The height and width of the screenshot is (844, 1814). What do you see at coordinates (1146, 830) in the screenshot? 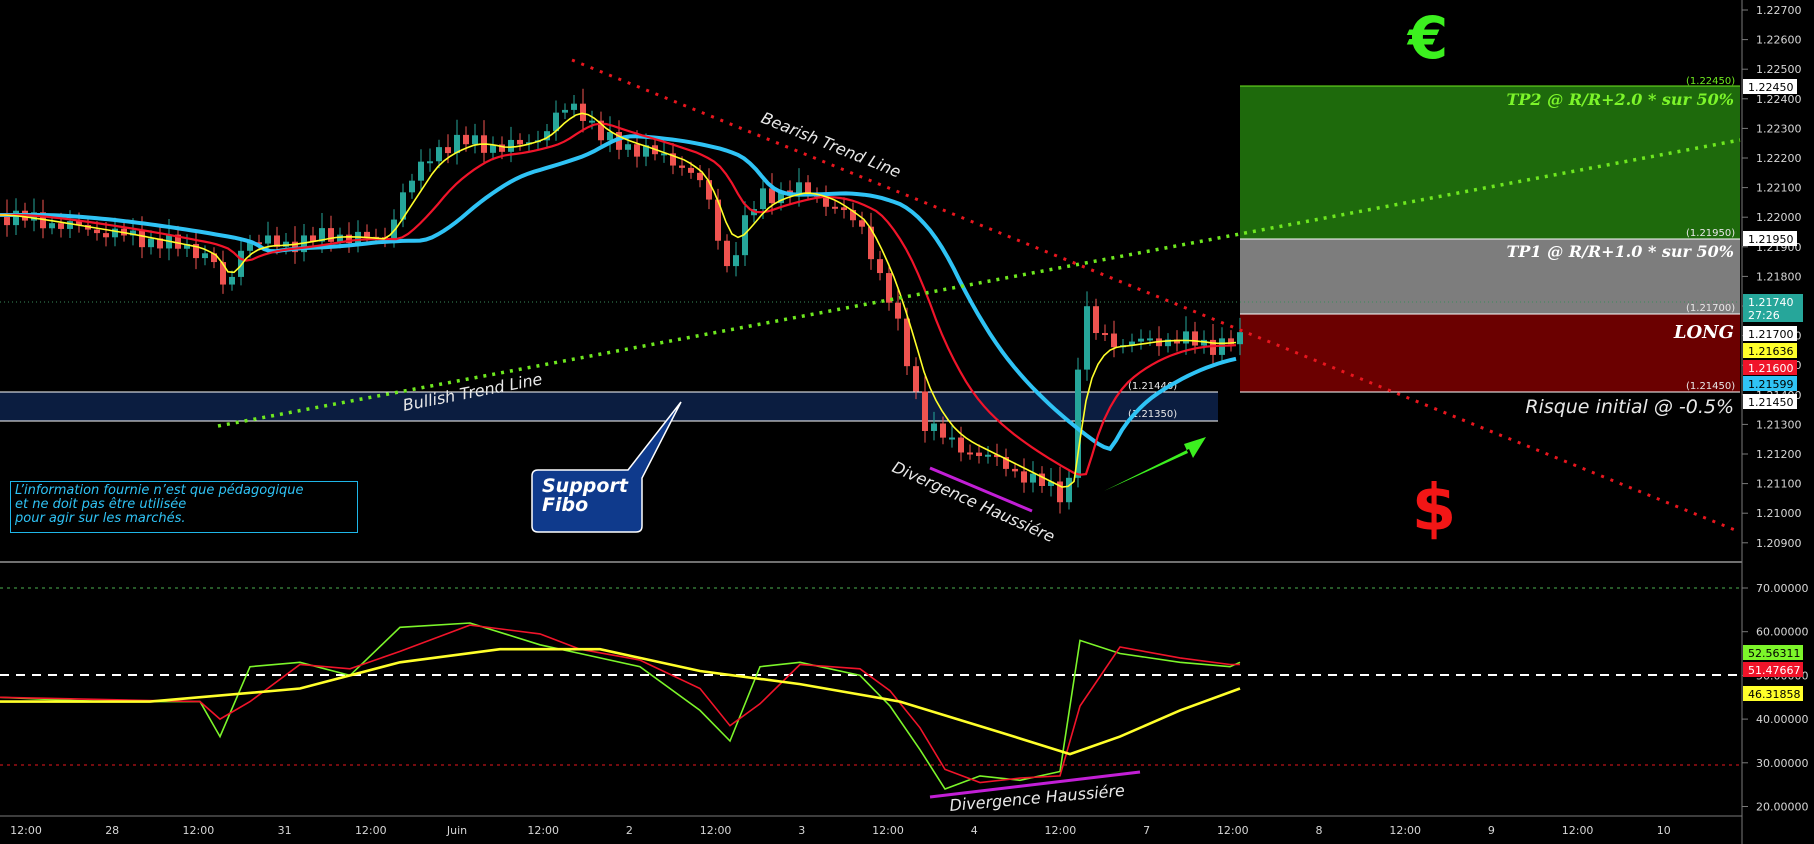
I see `time-tick-label: 7` at bounding box center [1146, 830].